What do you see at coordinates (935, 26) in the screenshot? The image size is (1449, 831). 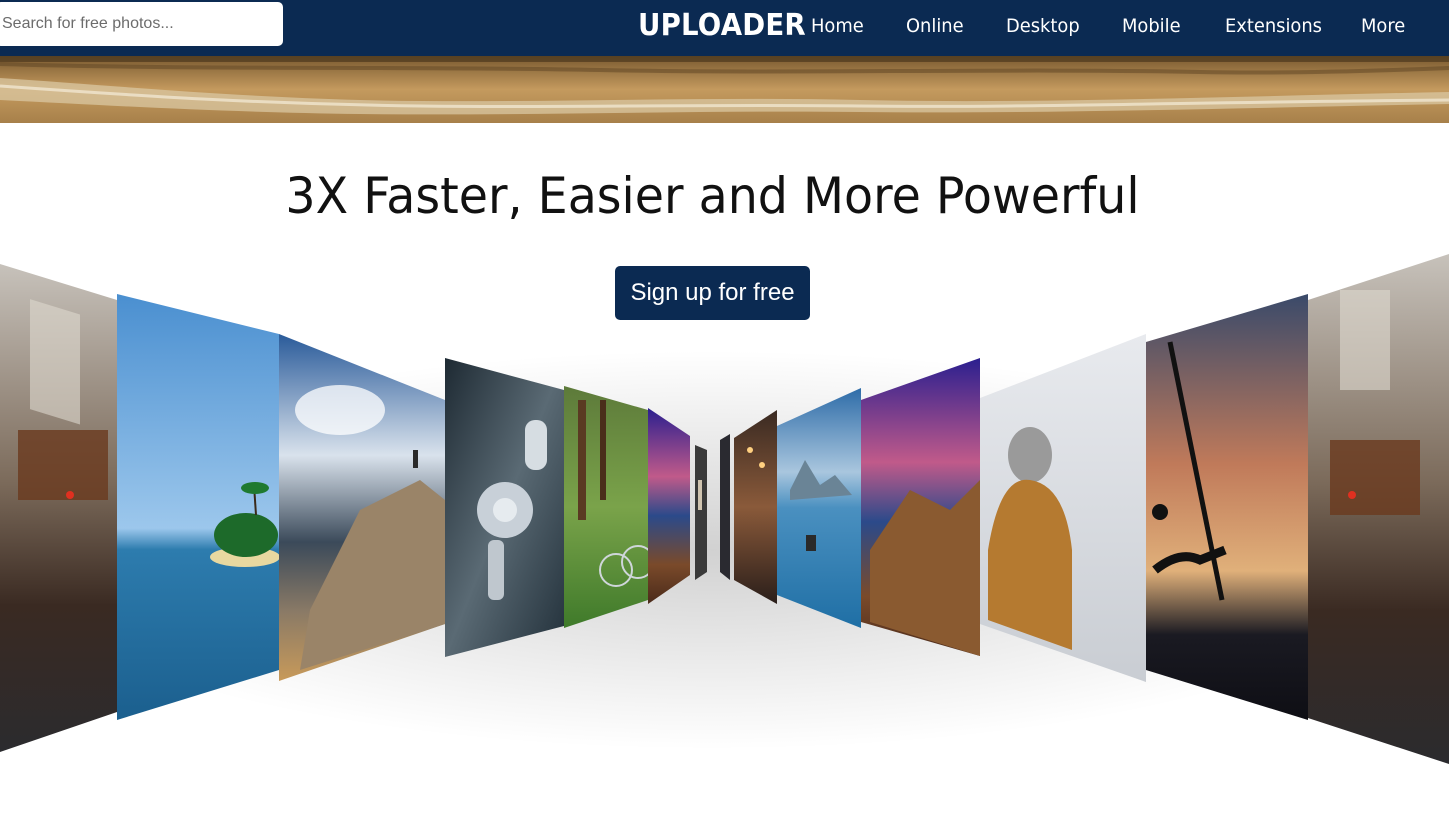 I see `nav-online: Online` at bounding box center [935, 26].